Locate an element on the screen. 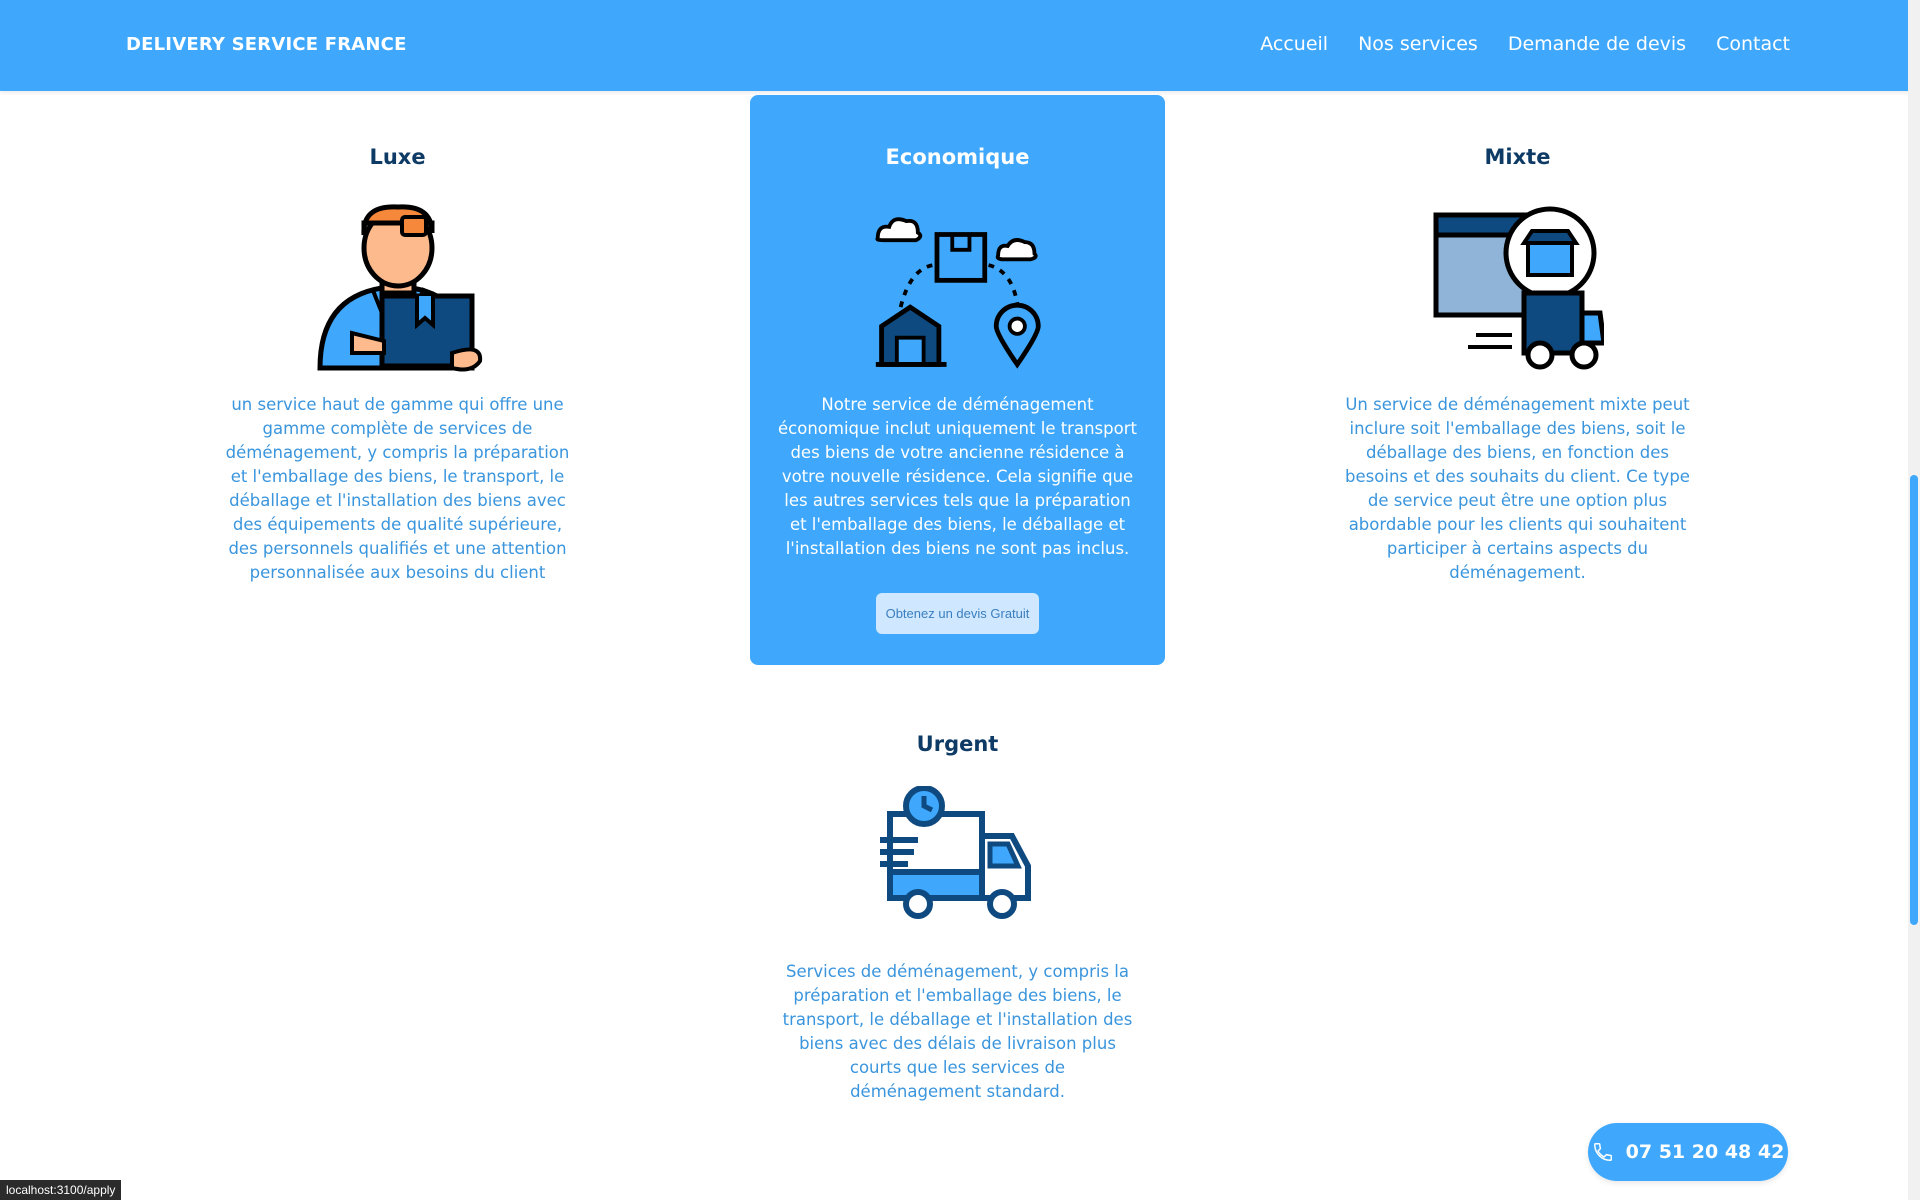 The width and height of the screenshot is (1920, 1200). scrollbar-thumb is located at coordinates (1914, 700).